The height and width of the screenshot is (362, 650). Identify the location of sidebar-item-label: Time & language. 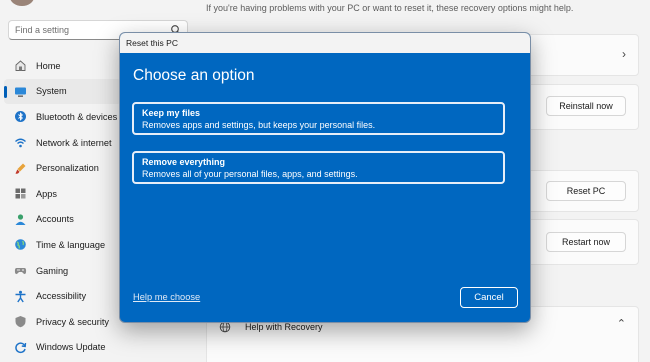
(71, 244).